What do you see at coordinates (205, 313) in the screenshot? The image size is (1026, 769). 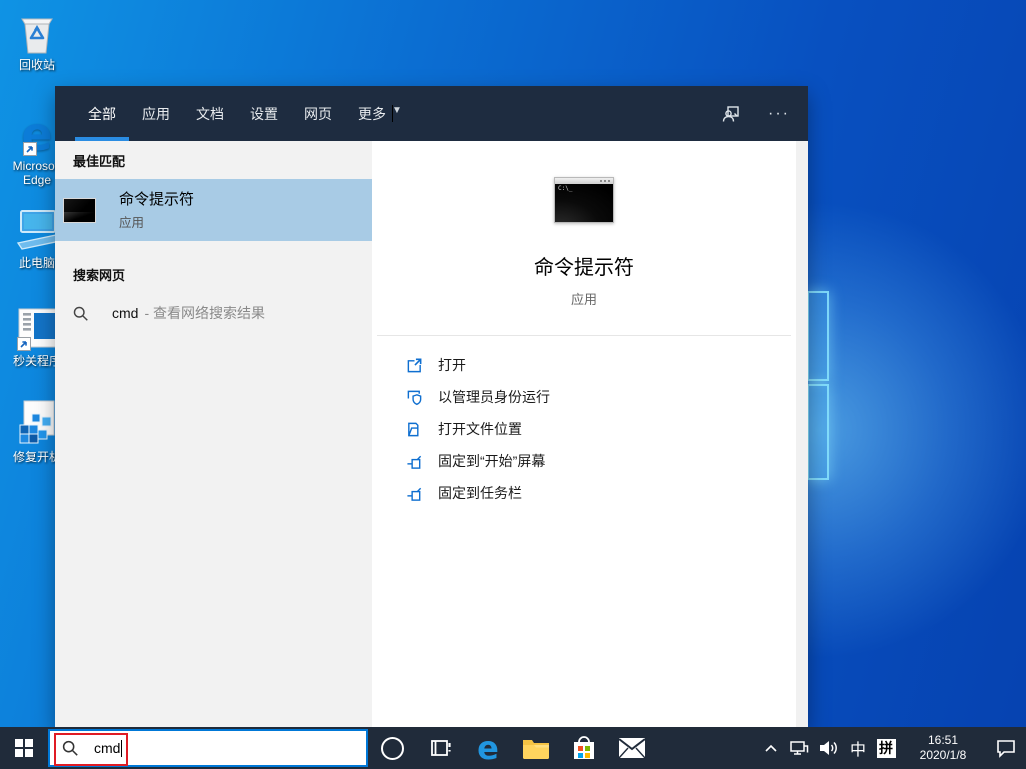 I see `web-query-hint: - 查看网络搜索结果` at bounding box center [205, 313].